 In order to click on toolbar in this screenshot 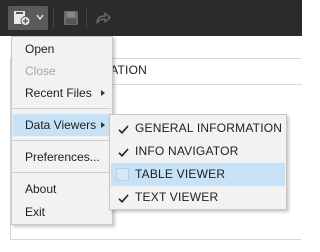, I will do `click(151, 18)`.